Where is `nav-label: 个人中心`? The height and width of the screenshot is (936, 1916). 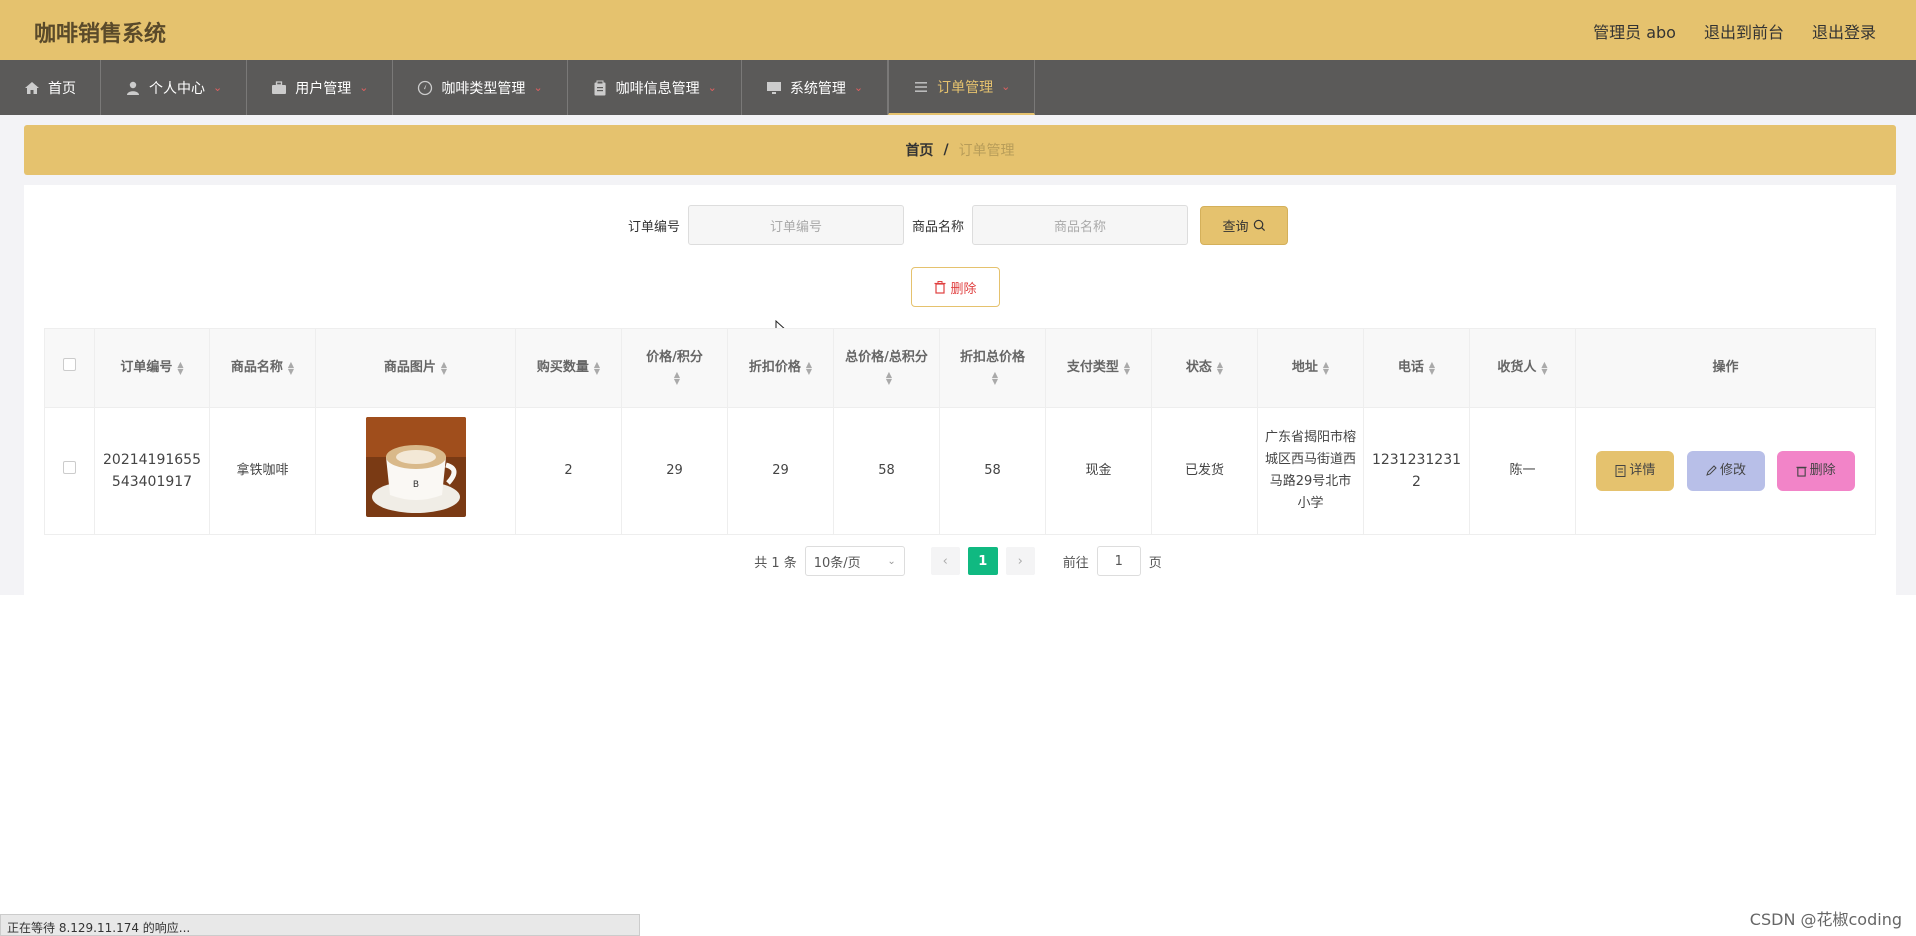
nav-label: 个人中心 is located at coordinates (177, 88).